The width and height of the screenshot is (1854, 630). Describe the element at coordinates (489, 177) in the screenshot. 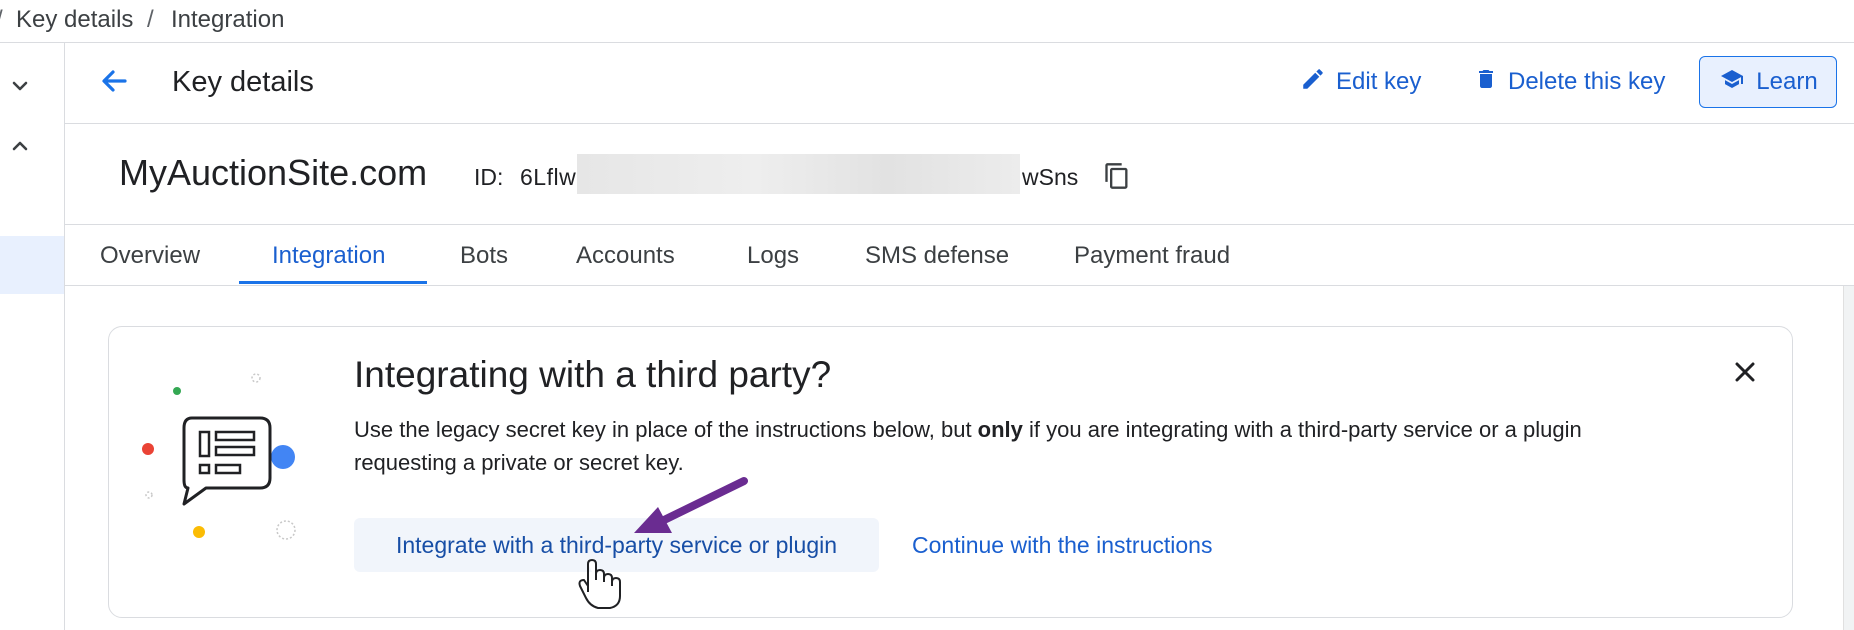

I see `key-id-label: ID:` at that location.